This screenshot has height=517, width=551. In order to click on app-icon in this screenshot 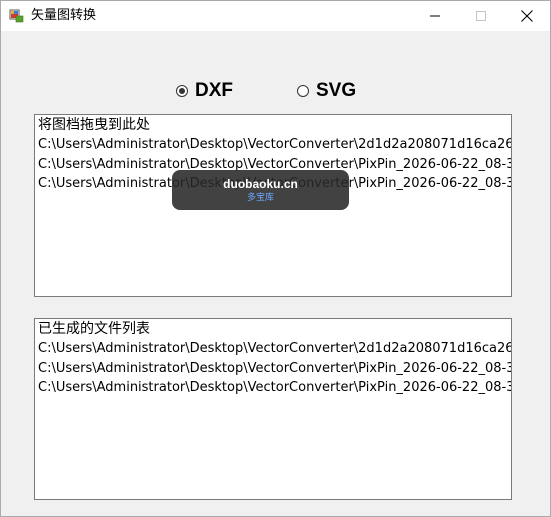, I will do `click(16, 16)`.